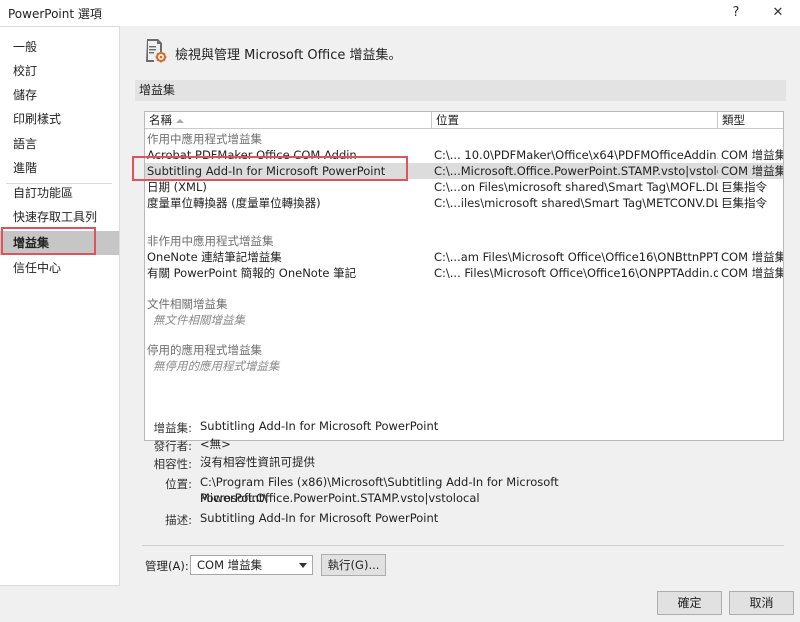 The height and width of the screenshot is (622, 800). I want to click on sidebar-item-language: 語言, so click(59, 144).